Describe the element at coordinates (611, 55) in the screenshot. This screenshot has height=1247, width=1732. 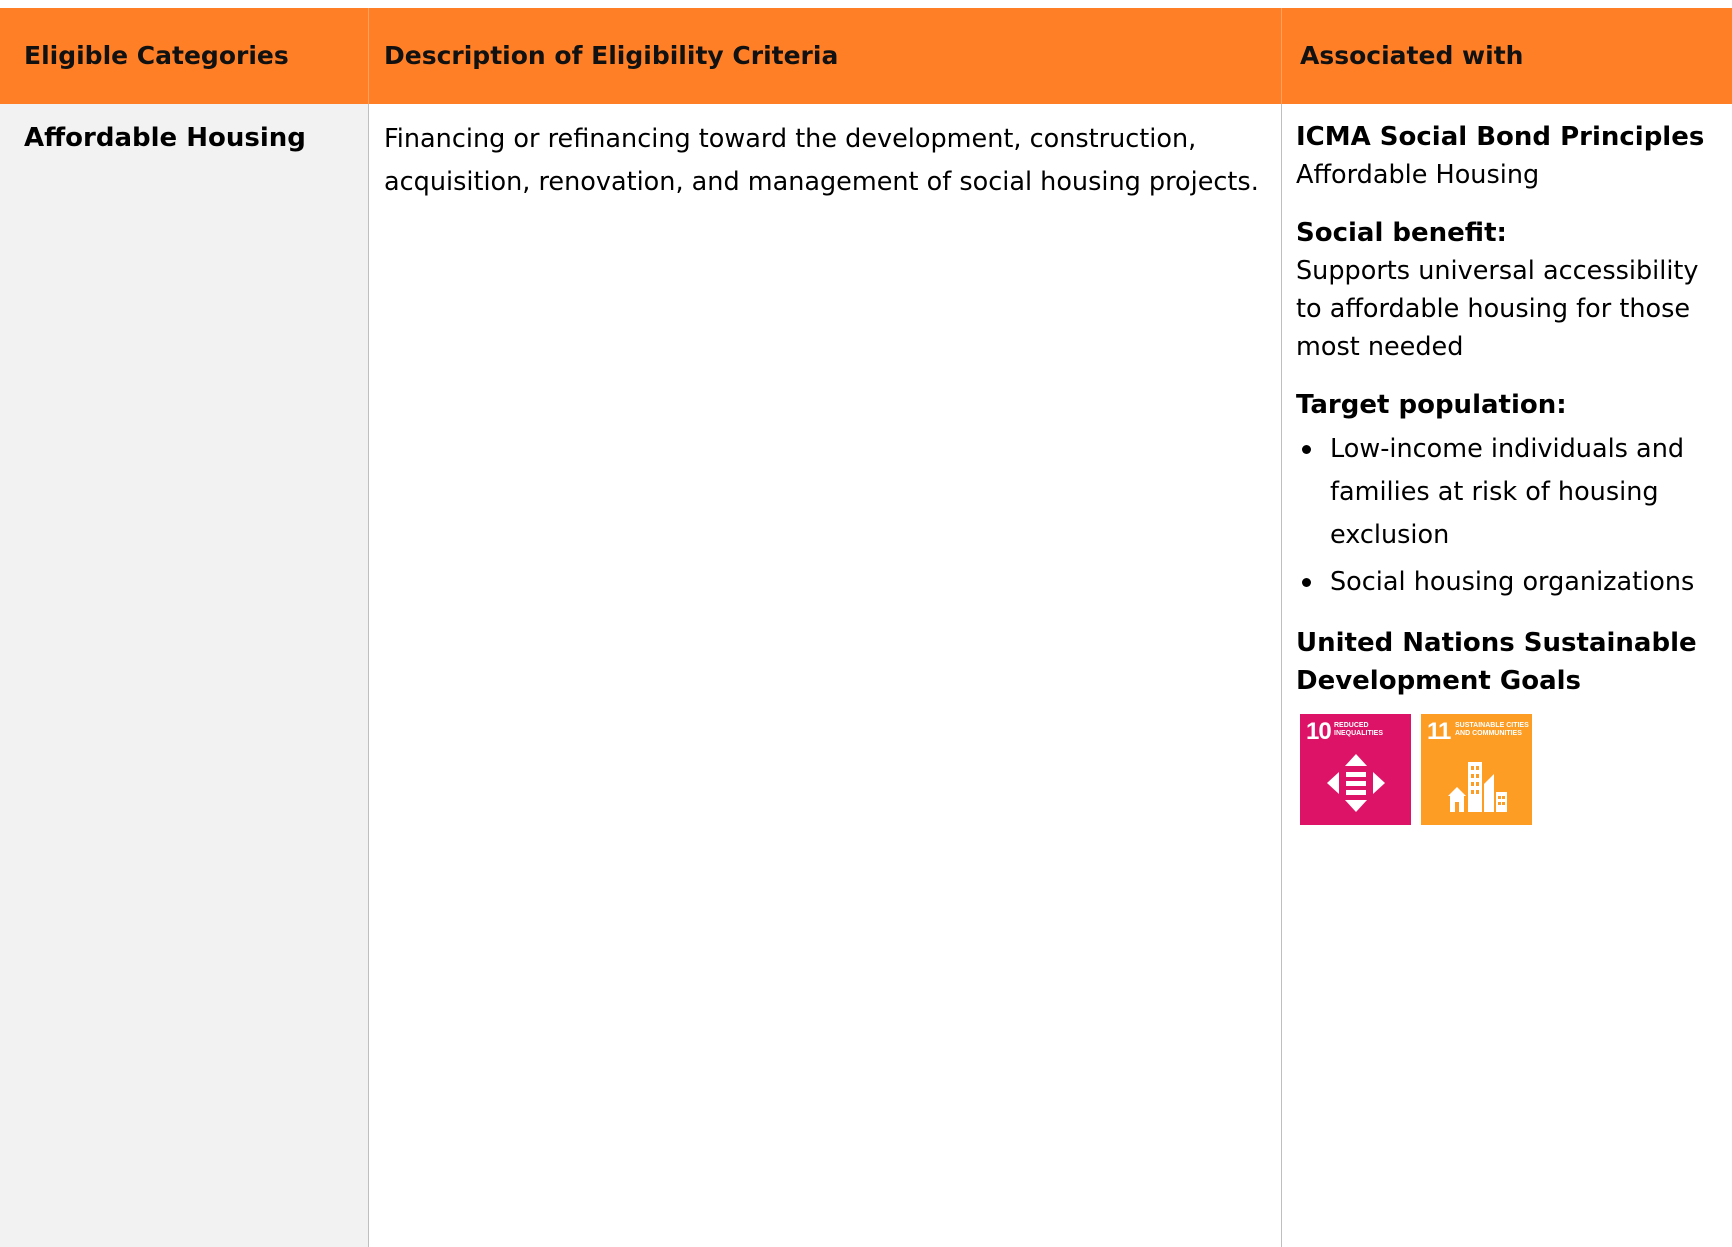
I see `header-description: Description of Eligibility Criteria` at that location.